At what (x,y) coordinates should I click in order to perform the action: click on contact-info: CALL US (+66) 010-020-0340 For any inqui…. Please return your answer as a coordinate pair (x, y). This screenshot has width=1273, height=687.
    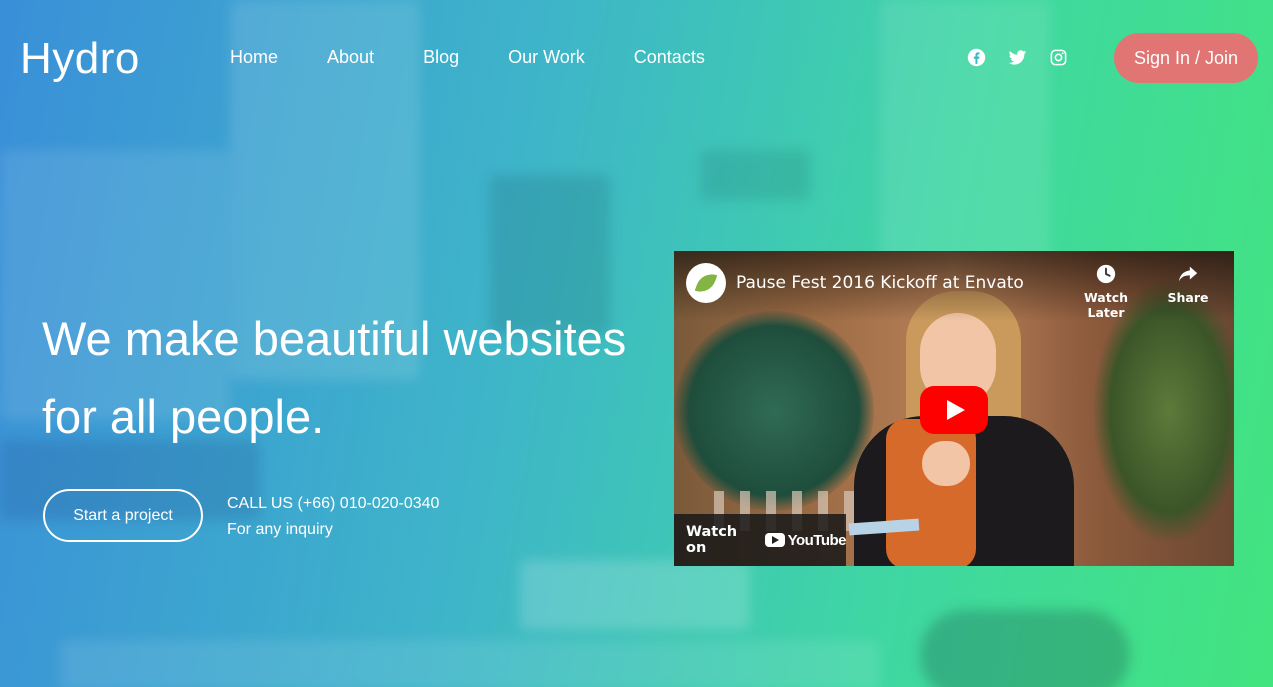
    Looking at the image, I should click on (333, 517).